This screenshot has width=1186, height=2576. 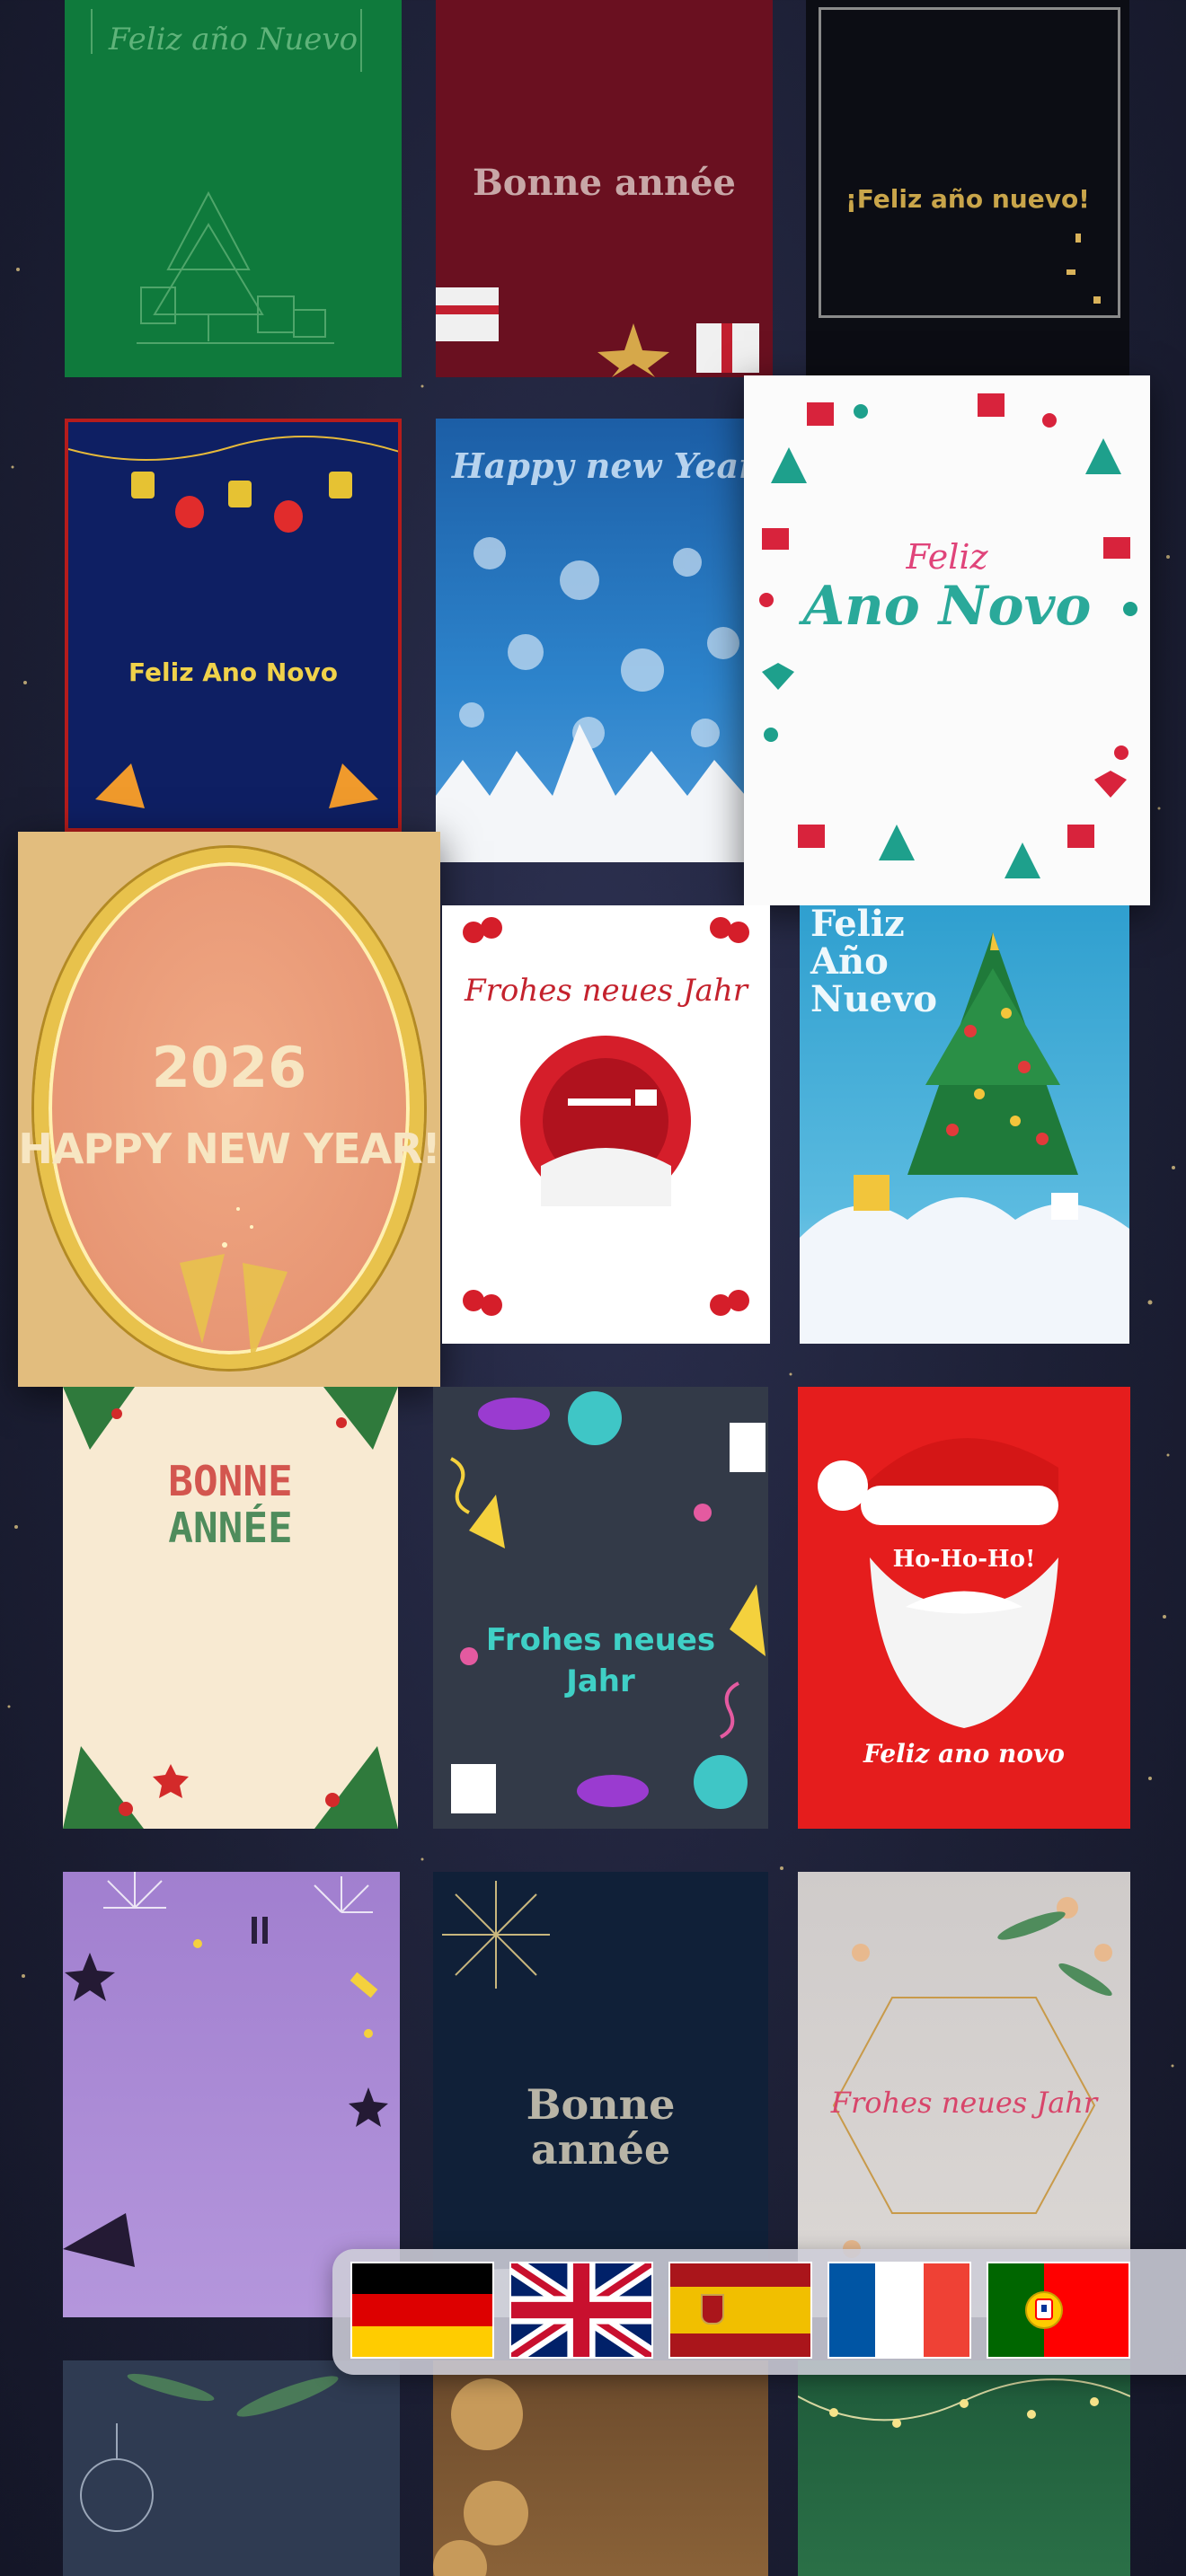 What do you see at coordinates (601, 2104) in the screenshot?
I see `card-title-line1: Bonne` at bounding box center [601, 2104].